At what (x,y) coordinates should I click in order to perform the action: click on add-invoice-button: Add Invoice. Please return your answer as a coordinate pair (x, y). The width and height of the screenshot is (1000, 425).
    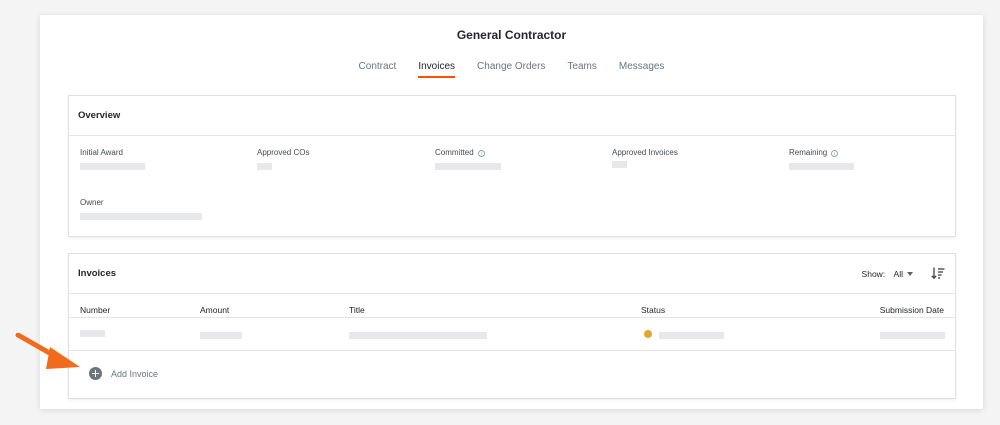
    Looking at the image, I should click on (123, 373).